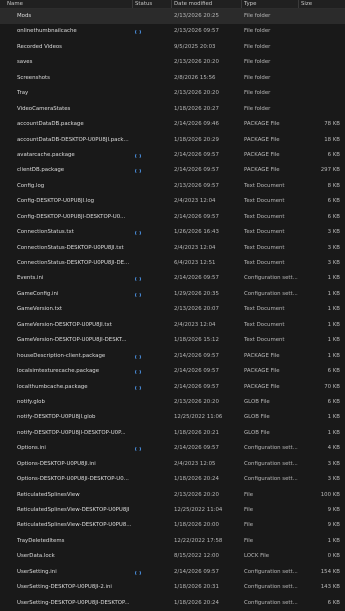 Image resolution: width=345 pixels, height=611 pixels. I want to click on date-modified: 1/18/2026 20:00, so click(196, 525).